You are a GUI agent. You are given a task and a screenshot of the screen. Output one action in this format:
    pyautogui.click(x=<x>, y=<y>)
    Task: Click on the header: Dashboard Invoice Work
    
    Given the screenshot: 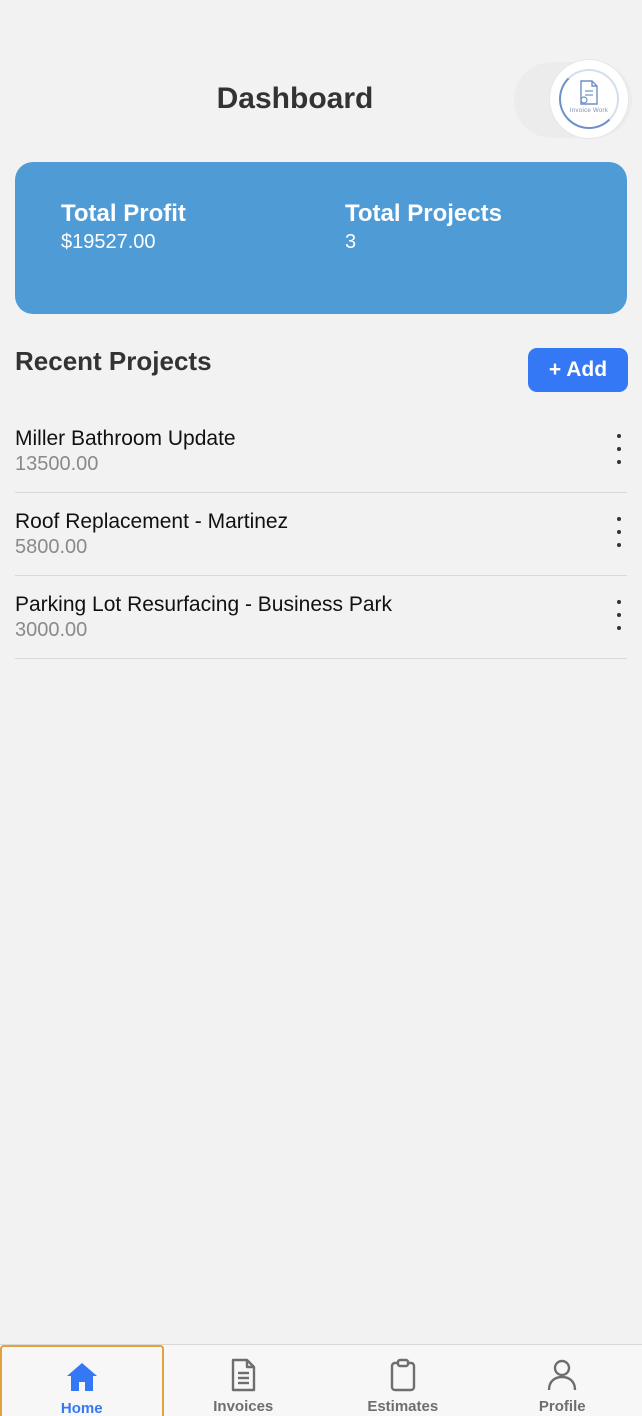 What is the action you would take?
    pyautogui.click(x=321, y=100)
    